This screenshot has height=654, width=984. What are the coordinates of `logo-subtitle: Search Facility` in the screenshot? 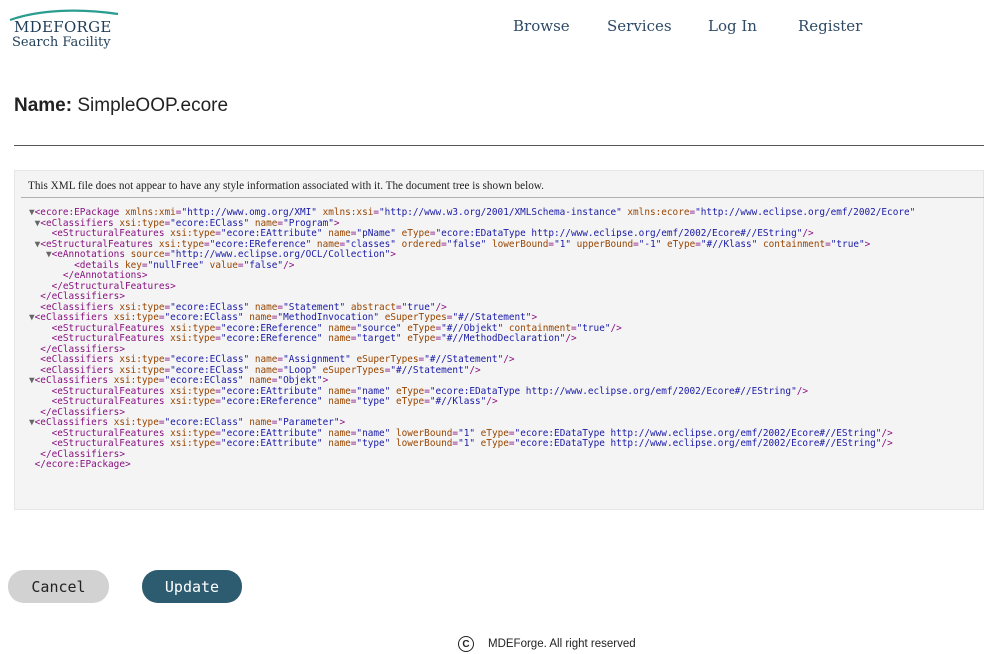 It's located at (61, 42).